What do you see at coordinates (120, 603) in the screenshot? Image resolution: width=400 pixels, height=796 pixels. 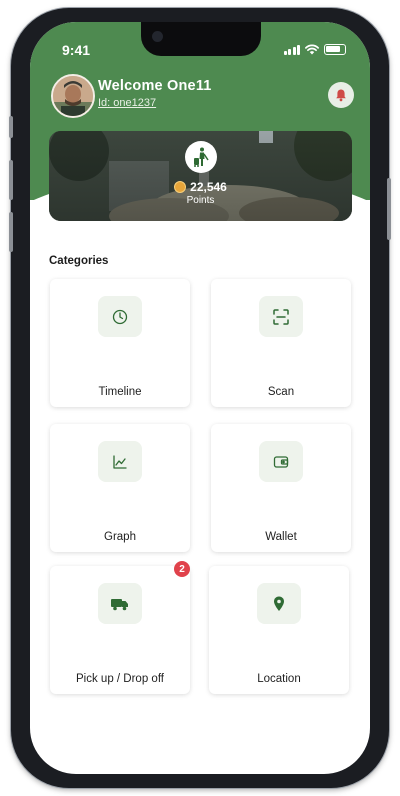 I see `truck-icon` at bounding box center [120, 603].